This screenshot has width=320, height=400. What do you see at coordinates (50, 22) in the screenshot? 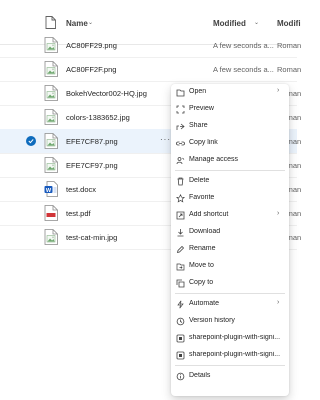
I see `file-type-header-icon` at bounding box center [50, 22].